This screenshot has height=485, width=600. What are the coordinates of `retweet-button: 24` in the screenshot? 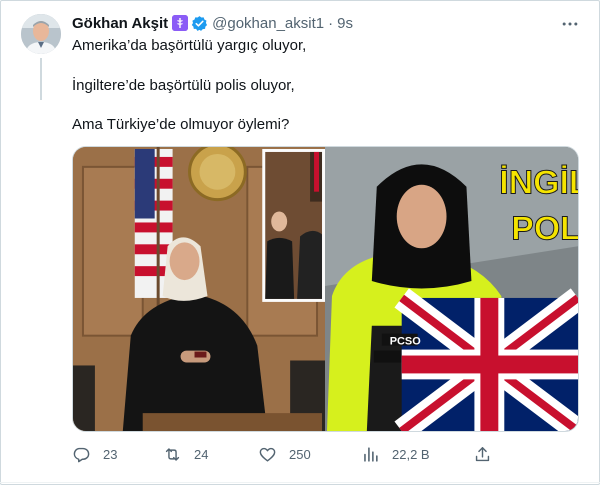 It's located at (185, 454).